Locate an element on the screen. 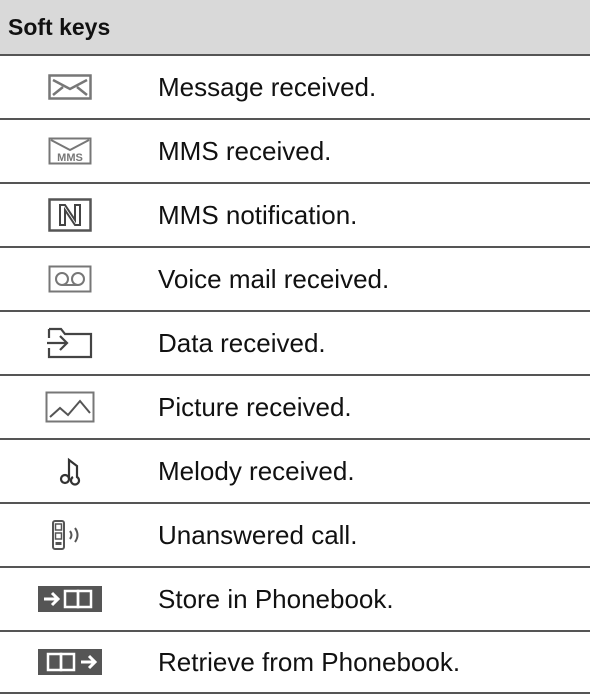 The width and height of the screenshot is (590, 698). row-label: Store in Phonebook. is located at coordinates (276, 598).